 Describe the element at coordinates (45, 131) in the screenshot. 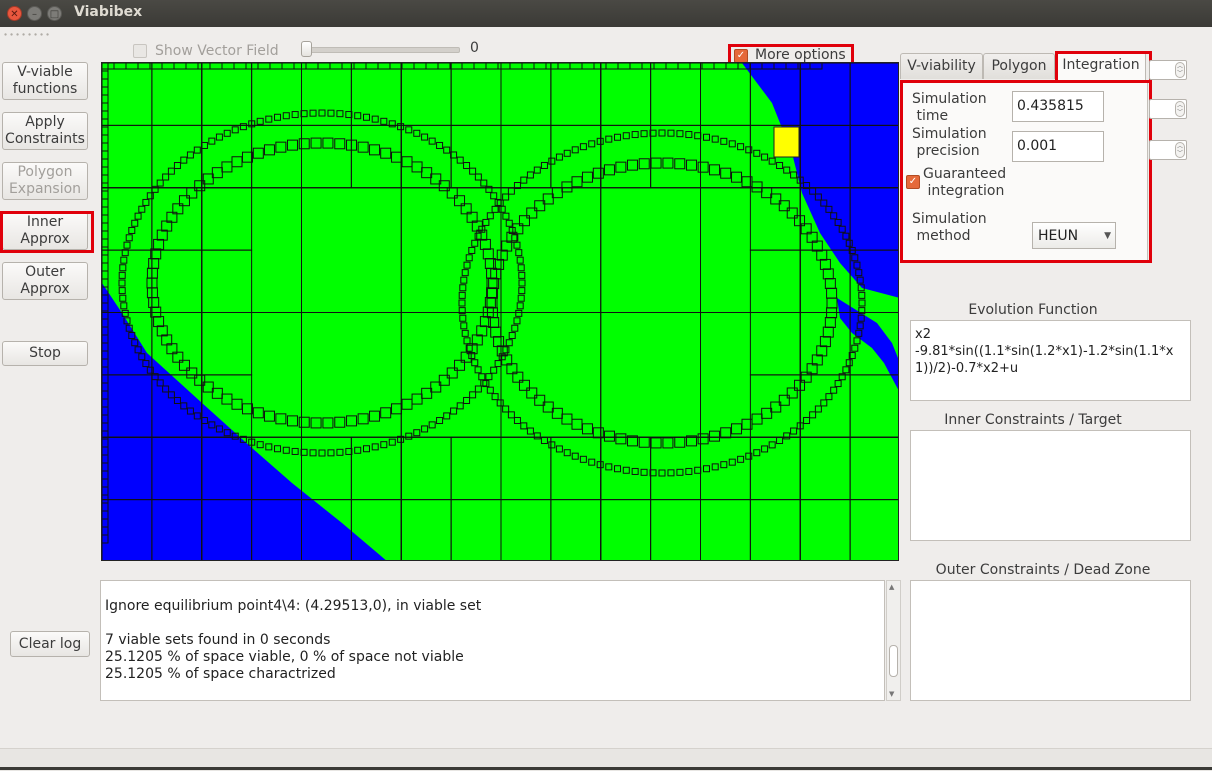

I see `apply-constraints-button: Apply Constraints` at that location.